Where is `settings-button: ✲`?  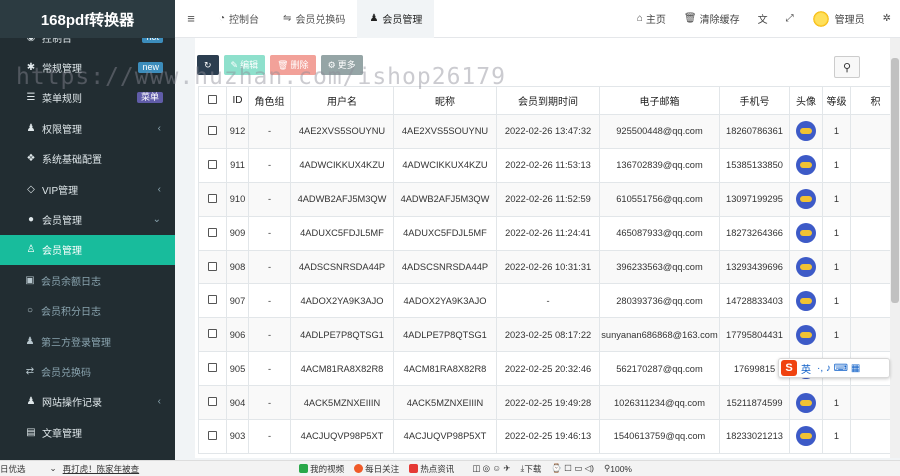
settings-button: ✲ is located at coordinates (887, 18).